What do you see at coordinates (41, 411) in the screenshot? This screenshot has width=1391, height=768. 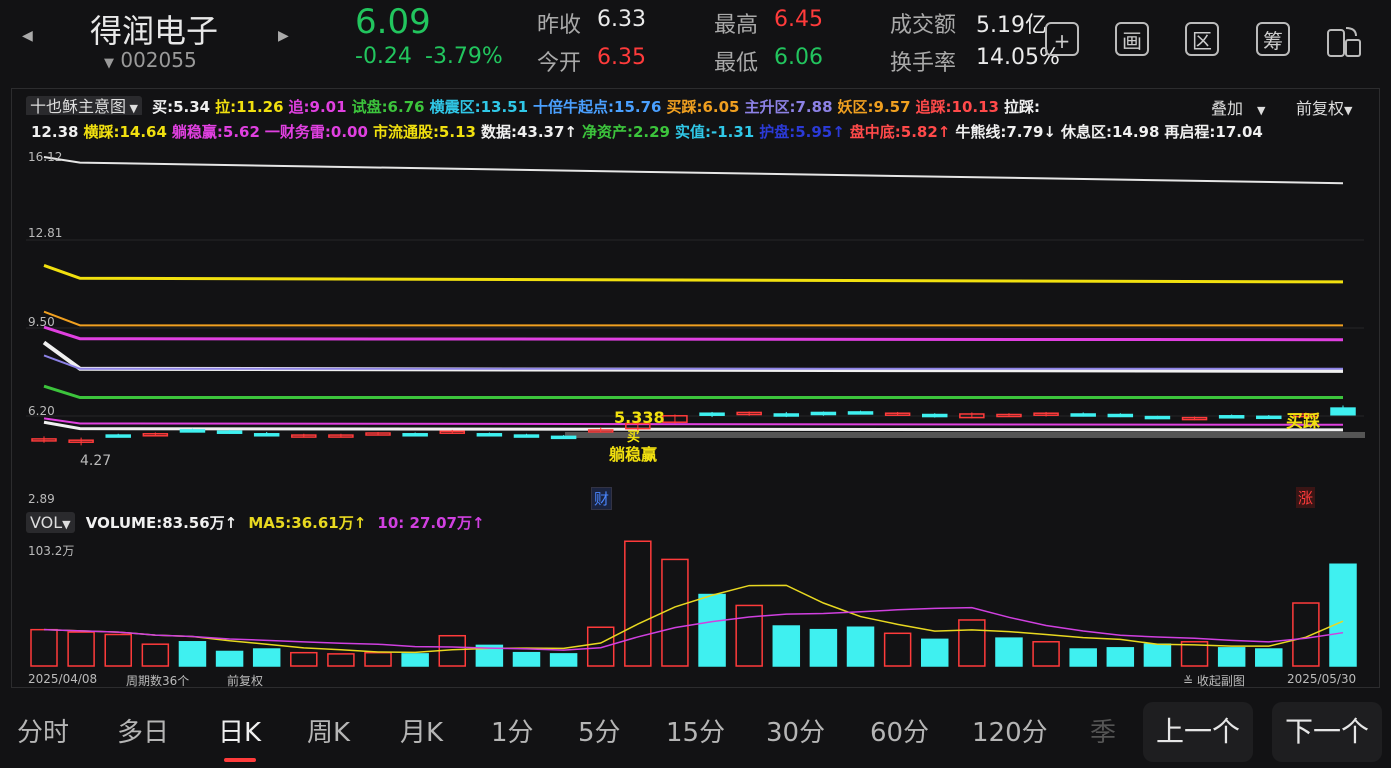 I see `price-axis-label: 6.20` at bounding box center [41, 411].